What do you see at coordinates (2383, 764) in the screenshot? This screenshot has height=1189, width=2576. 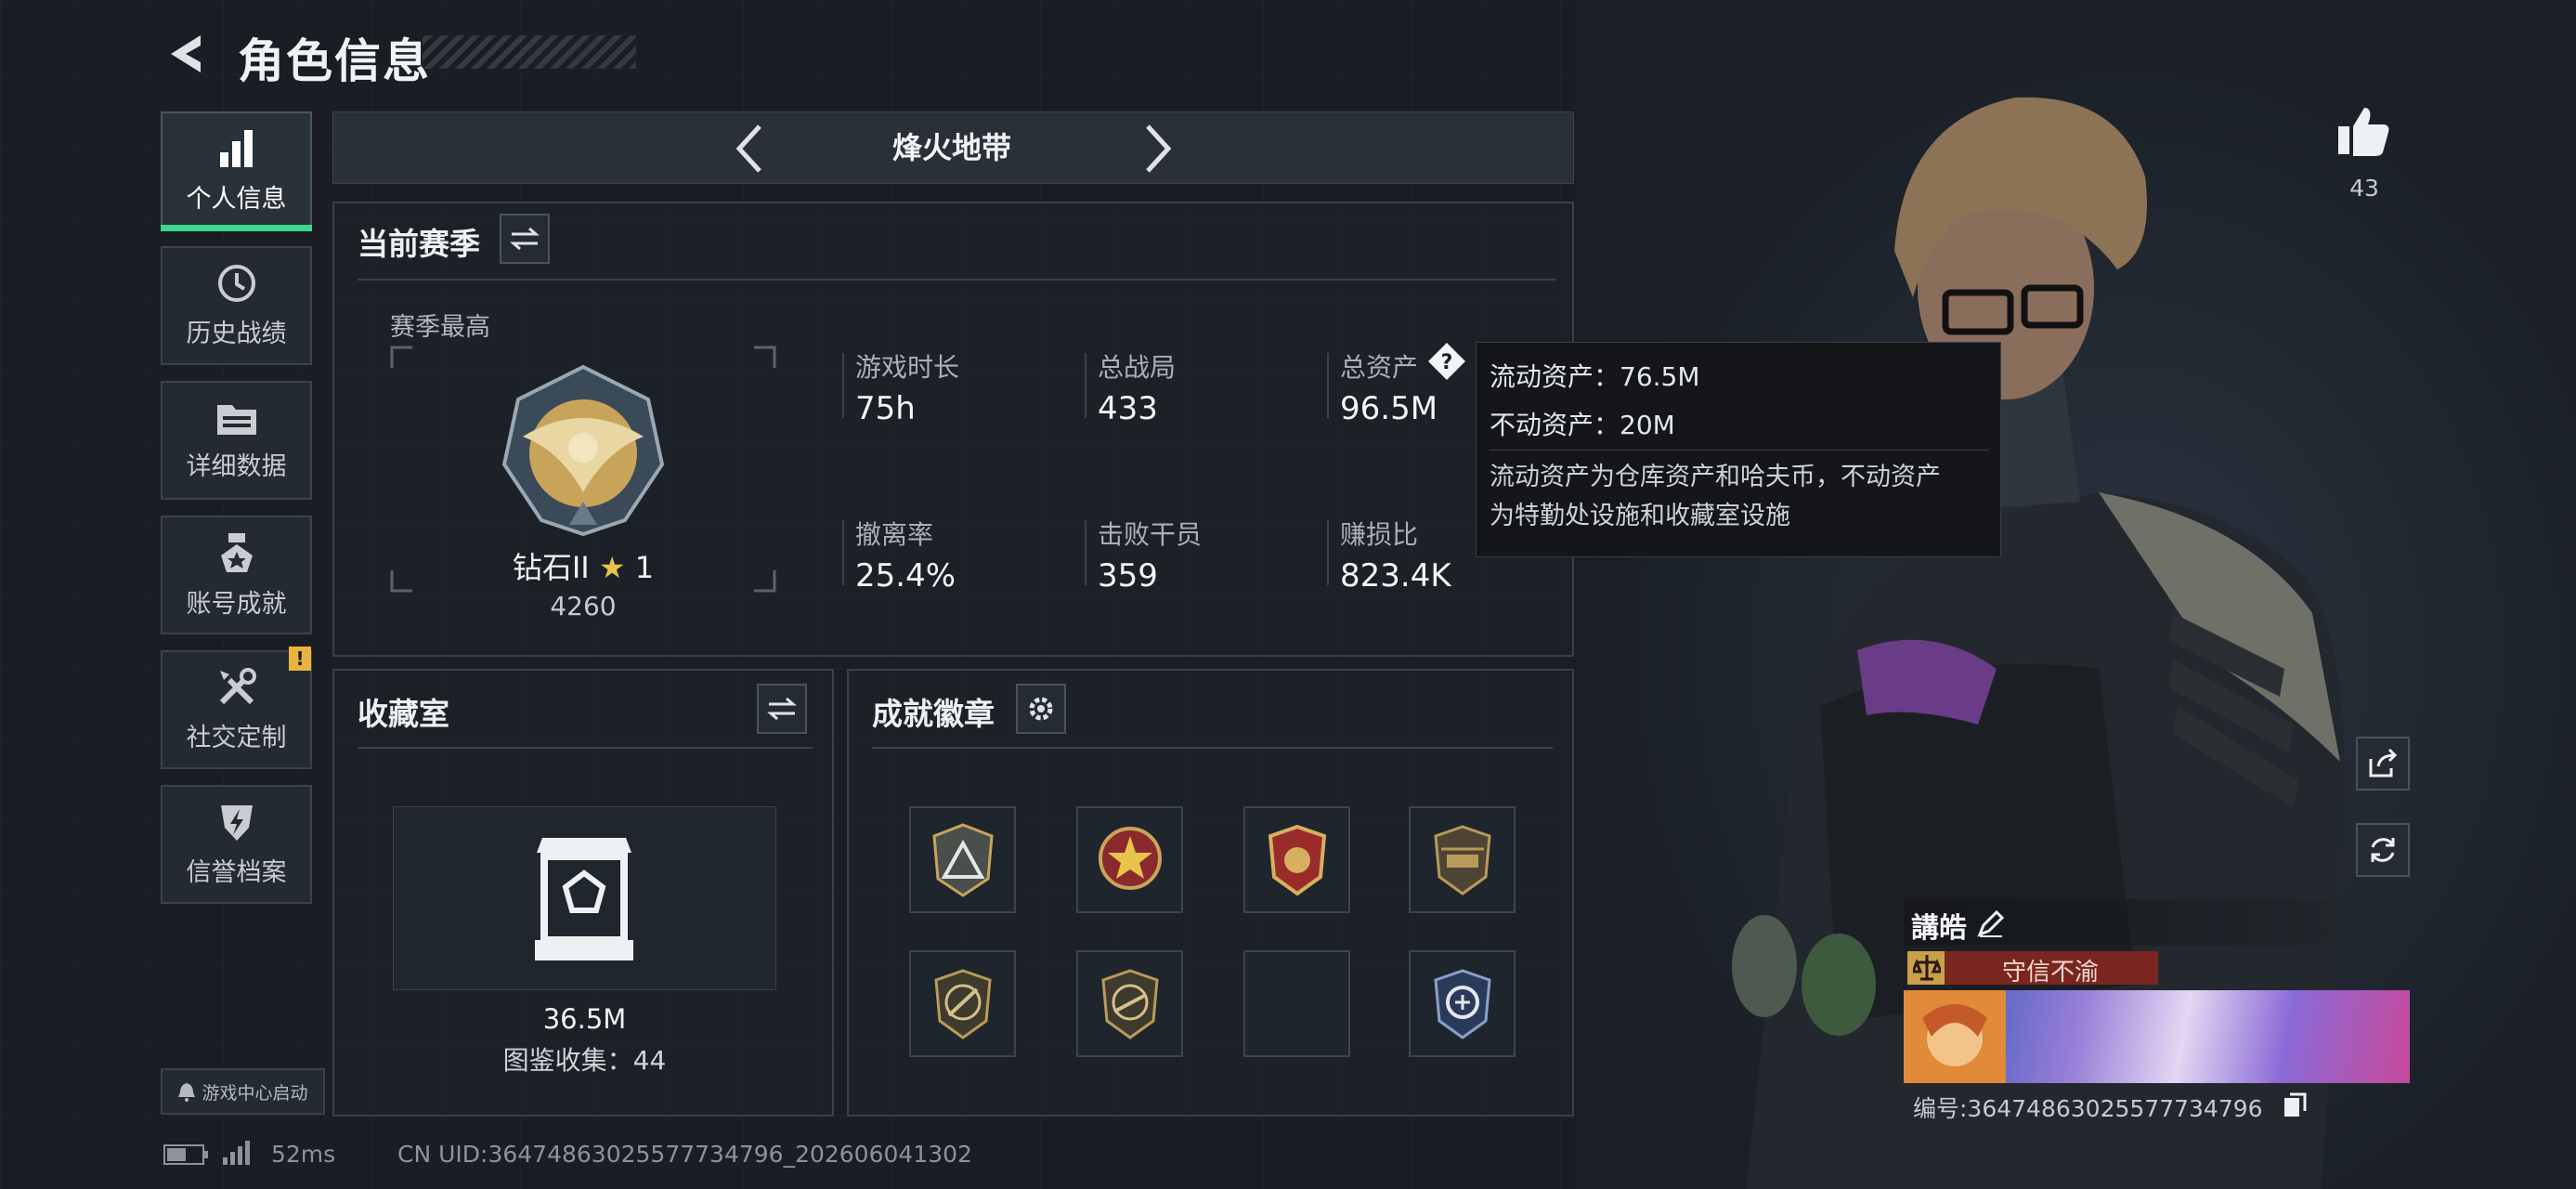 I see `share-button` at bounding box center [2383, 764].